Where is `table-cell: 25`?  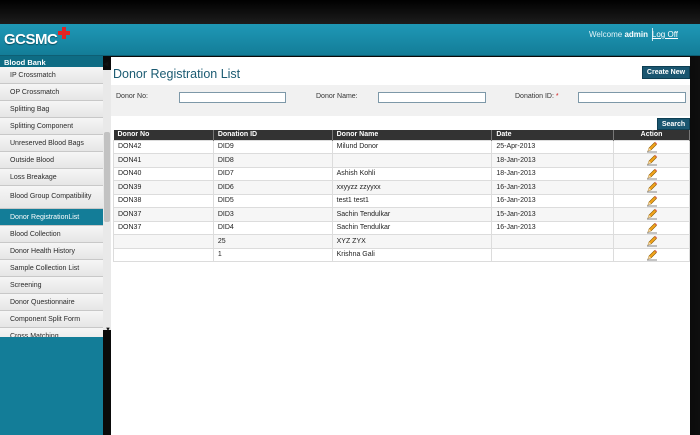
table-cell: 25 is located at coordinates (272, 241).